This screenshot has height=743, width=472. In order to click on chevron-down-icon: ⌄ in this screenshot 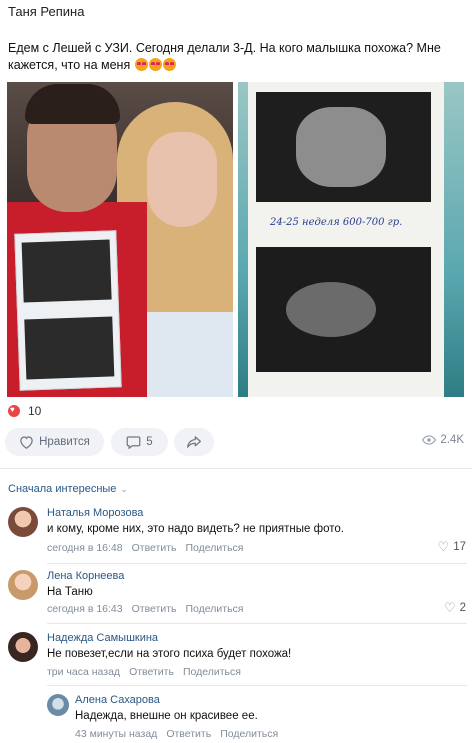, I will do `click(124, 488)`.